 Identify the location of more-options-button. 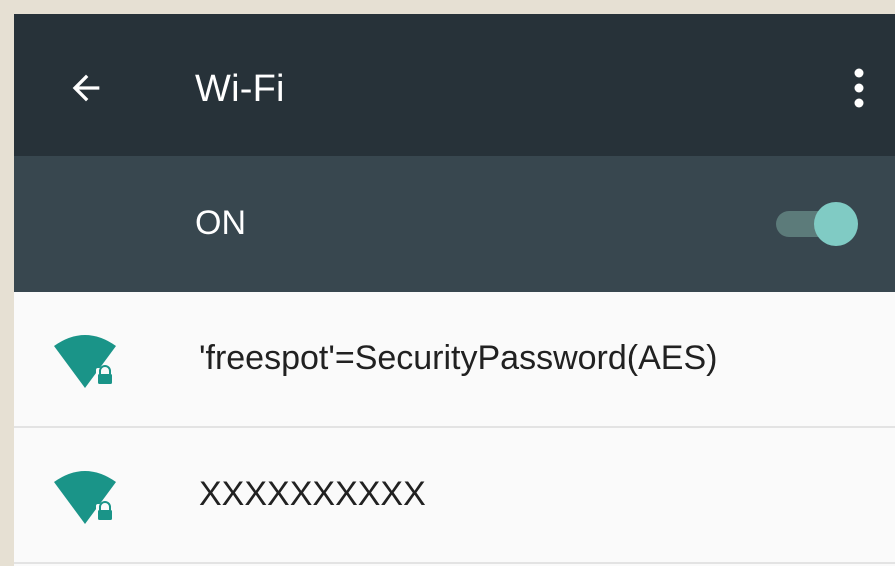
(859, 88).